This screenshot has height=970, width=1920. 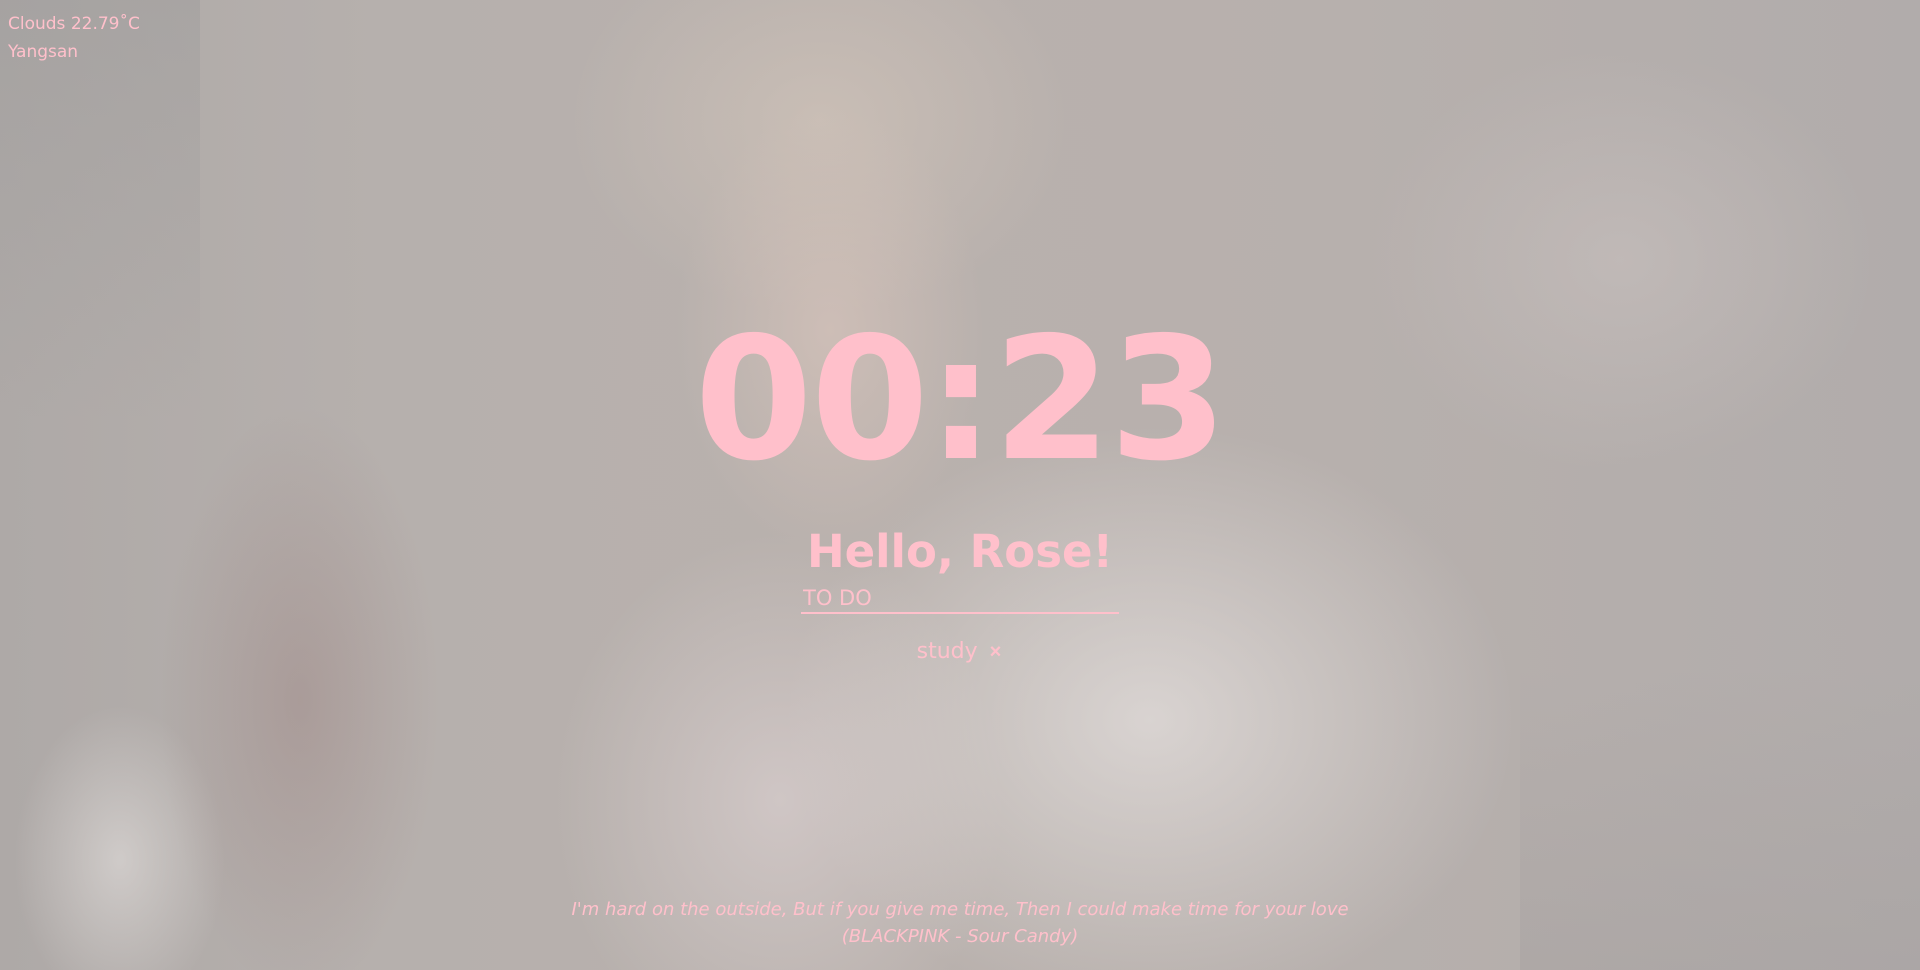 What do you see at coordinates (960, 936) in the screenshot?
I see `quote-author: (BLACKPINK - Sour Candy)` at bounding box center [960, 936].